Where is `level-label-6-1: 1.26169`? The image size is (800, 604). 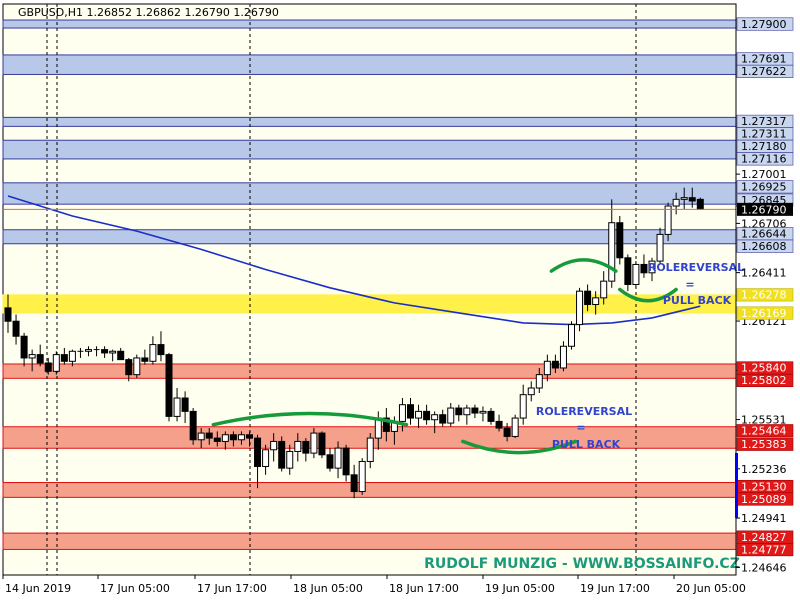 level-label-6-1: 1.26169 is located at coordinates (764, 313).